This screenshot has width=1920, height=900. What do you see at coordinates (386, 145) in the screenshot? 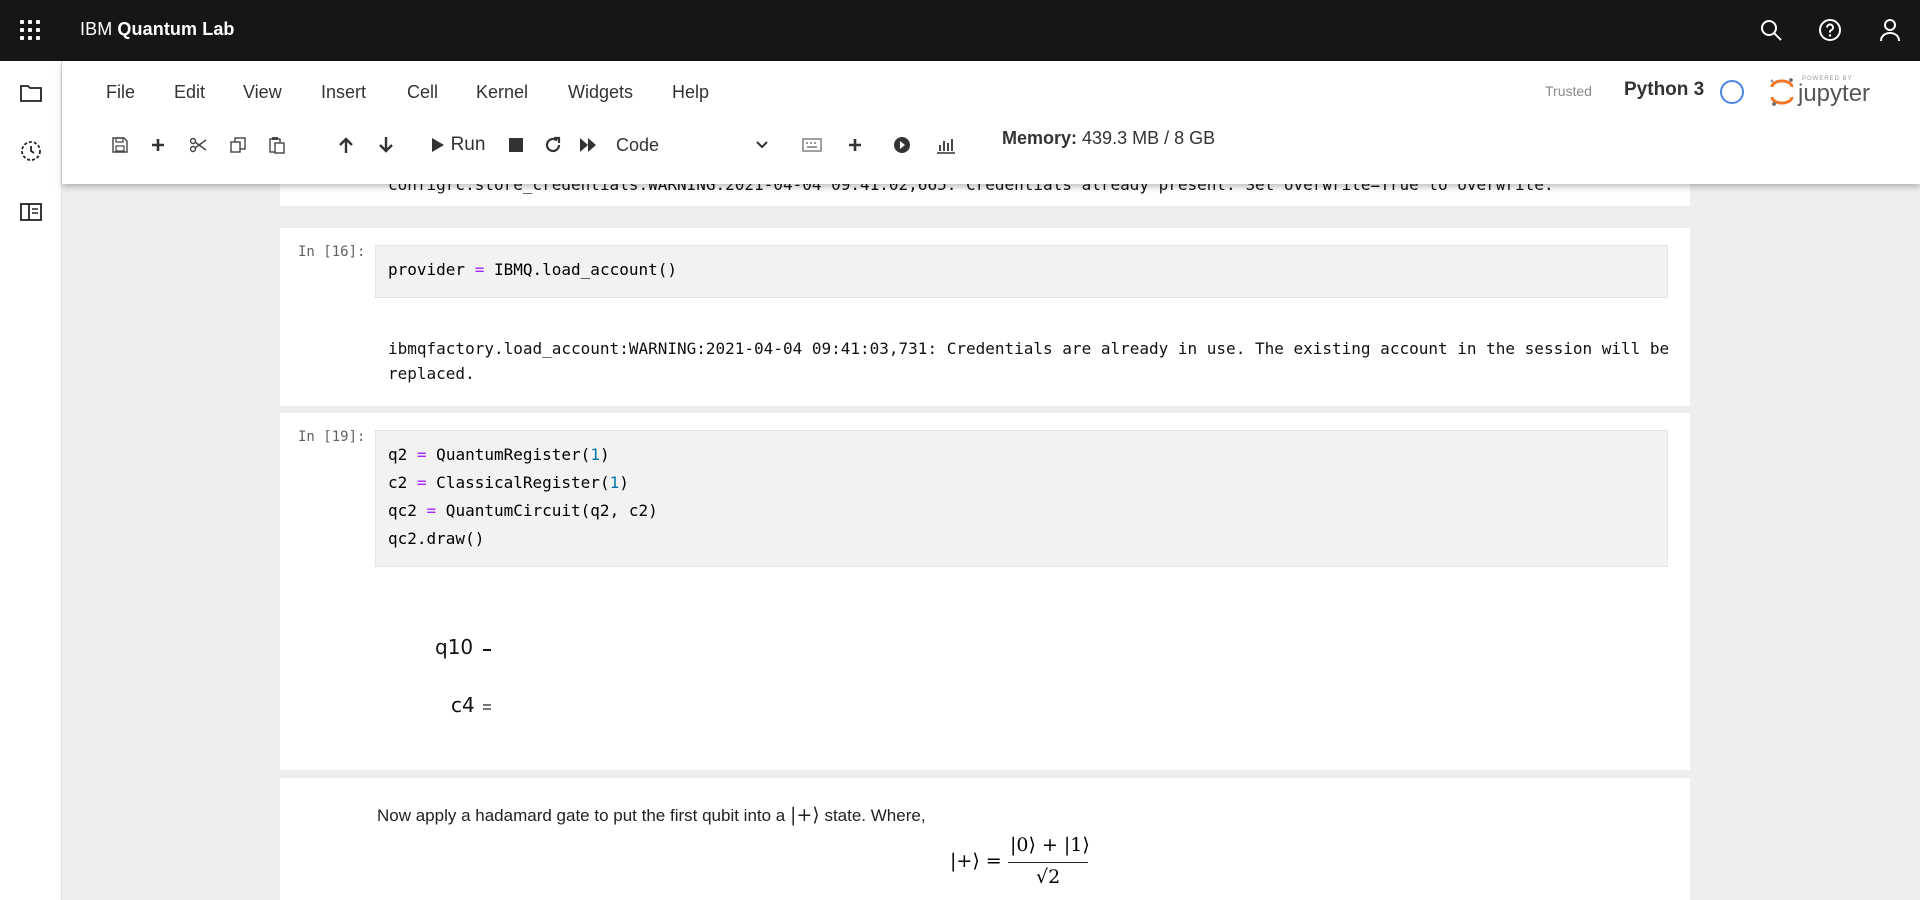
I see `move-down-icon` at bounding box center [386, 145].